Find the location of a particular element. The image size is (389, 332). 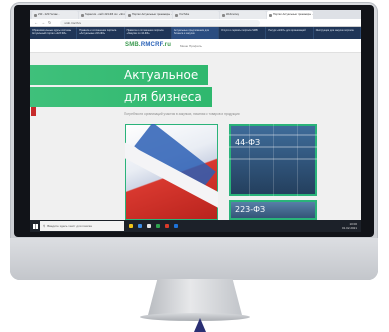

reload-icon: ↻ is located at coordinates (49, 23).